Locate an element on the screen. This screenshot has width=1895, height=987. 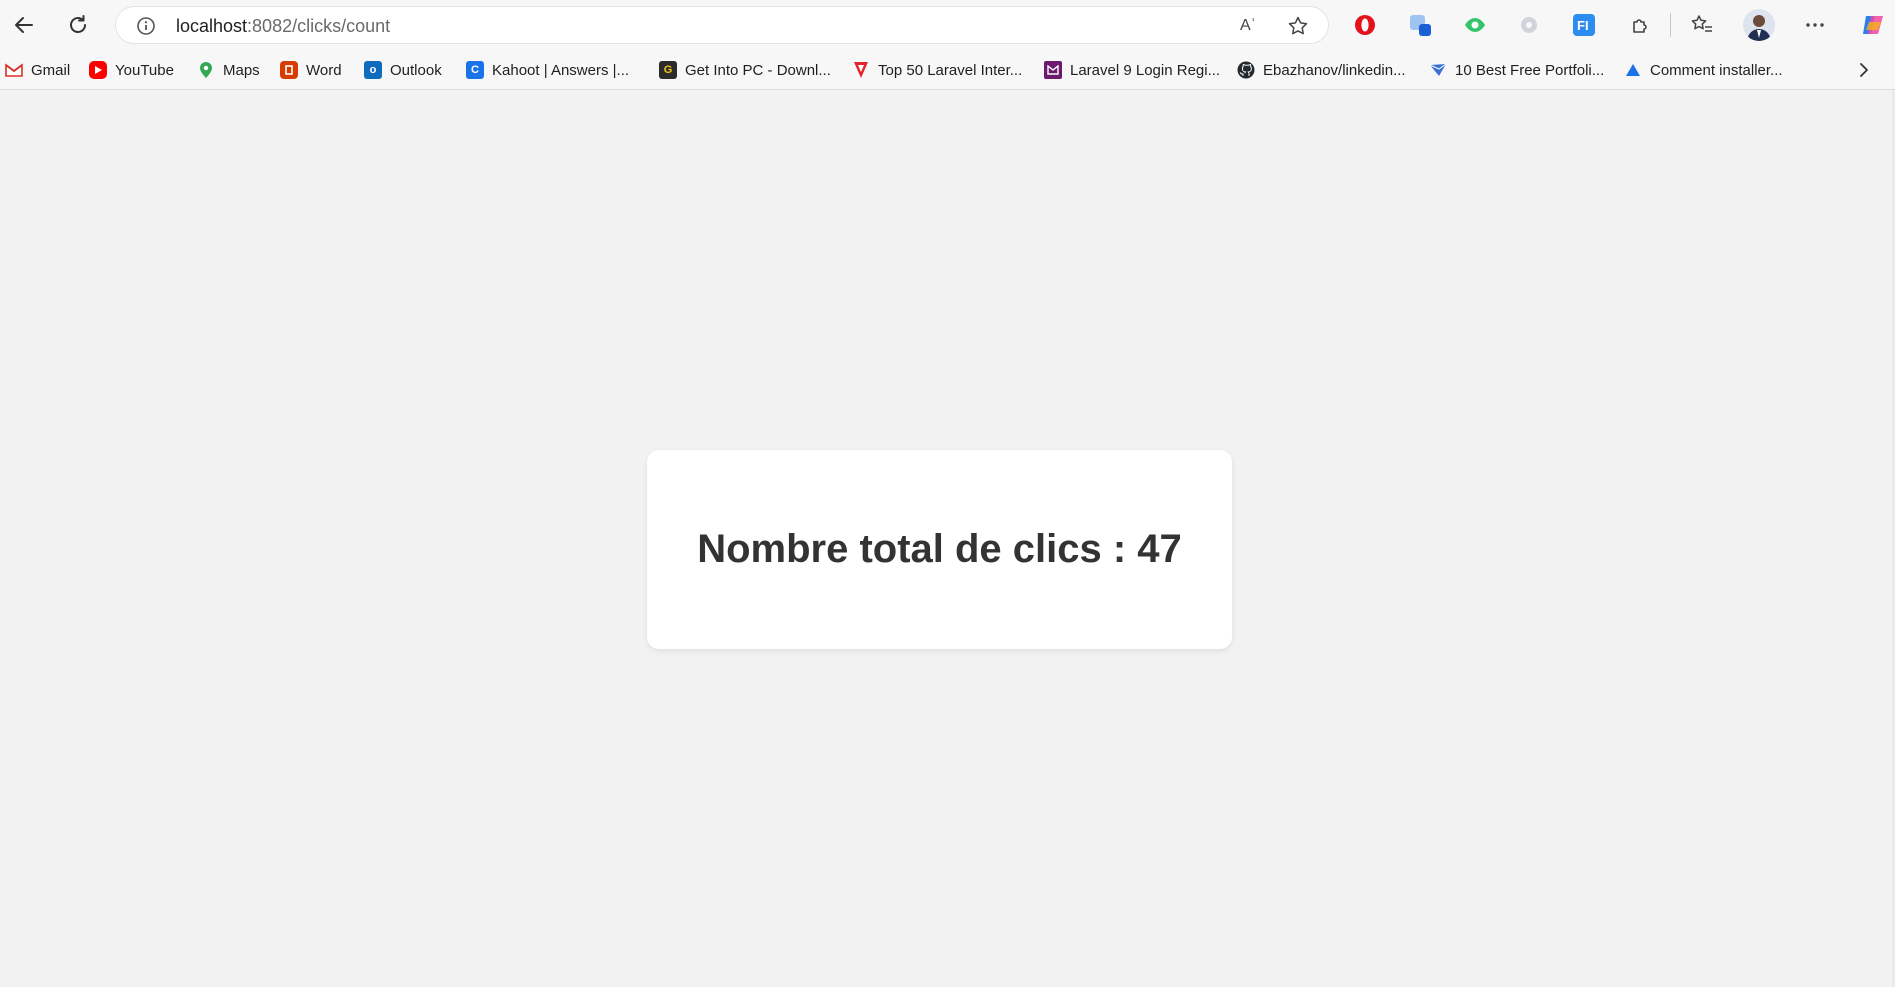
svg-text: FI is located at coordinates (1583, 25).